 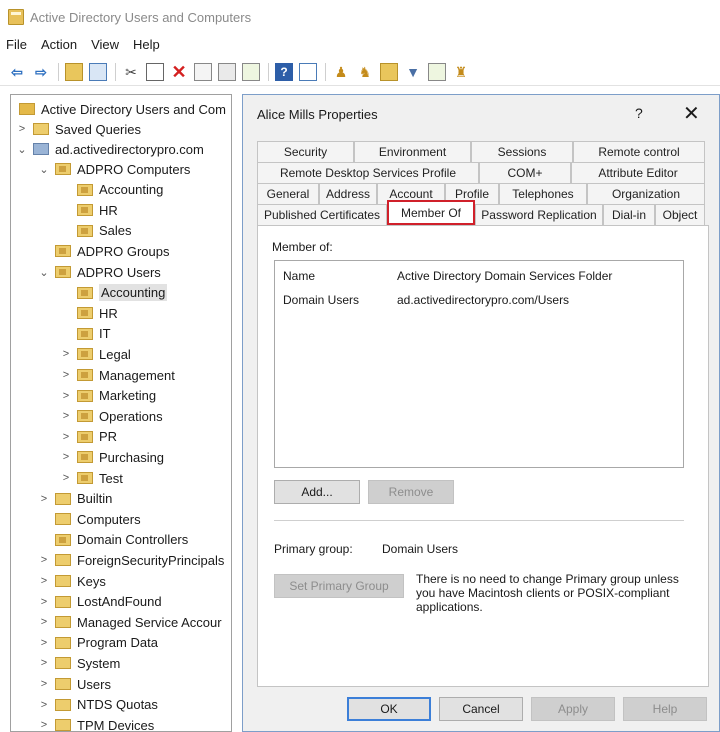 I want to click on tree-item: > Users, so click(x=74, y=684).